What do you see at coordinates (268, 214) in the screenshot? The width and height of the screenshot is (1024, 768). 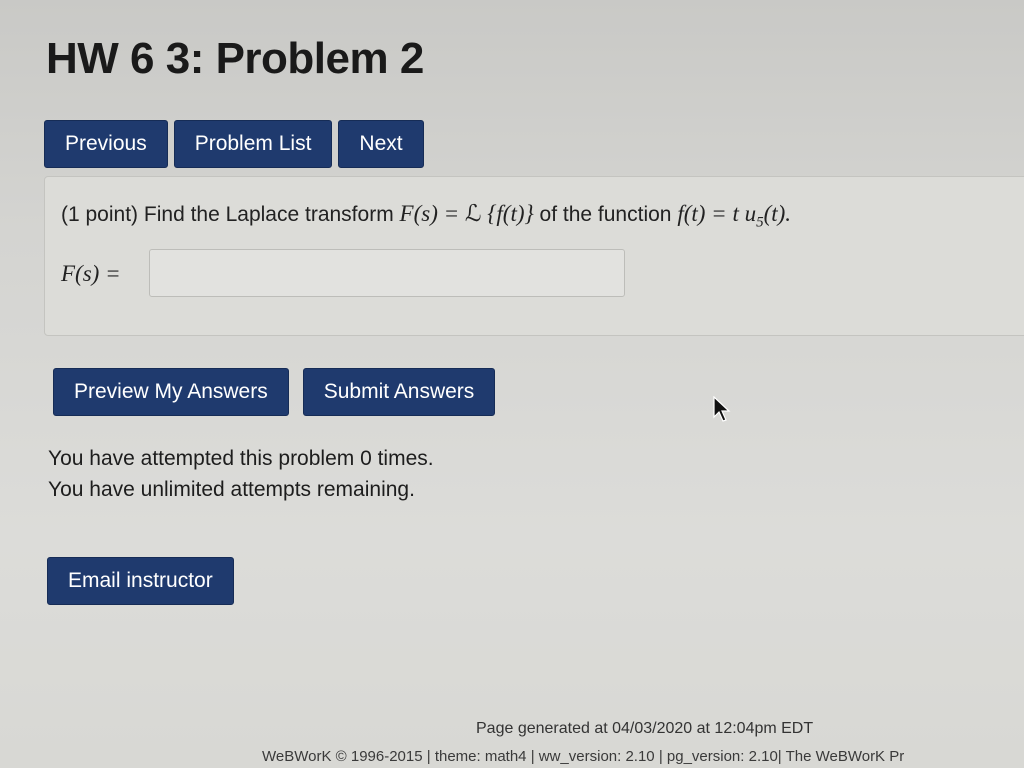 I see `problem-text-before: Find the Laplace transform` at bounding box center [268, 214].